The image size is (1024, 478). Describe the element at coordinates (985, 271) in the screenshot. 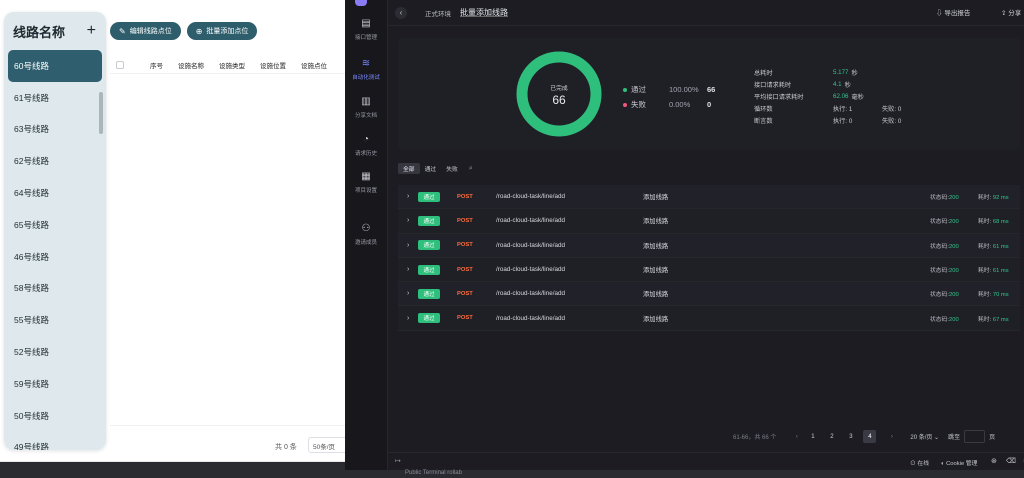

I see `duration-label: 耗时:` at that location.